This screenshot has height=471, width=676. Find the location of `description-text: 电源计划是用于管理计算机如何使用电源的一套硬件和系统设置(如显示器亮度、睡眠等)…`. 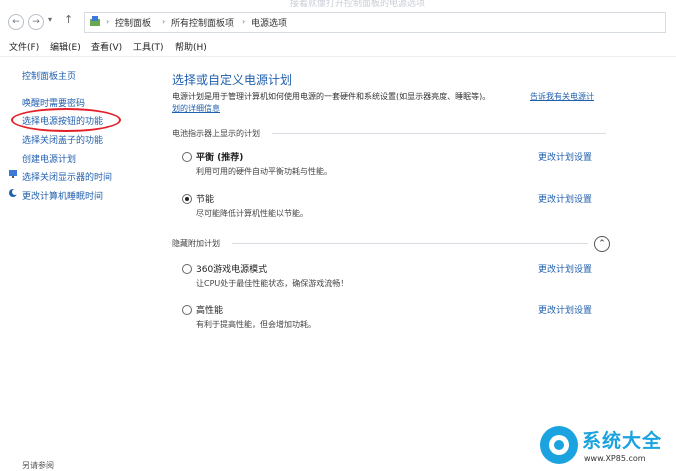

description-text: 电源计划是用于管理计算机如何使用电源的一套硬件和系统设置(如显示器亮度、睡眠等)… is located at coordinates (331, 96).